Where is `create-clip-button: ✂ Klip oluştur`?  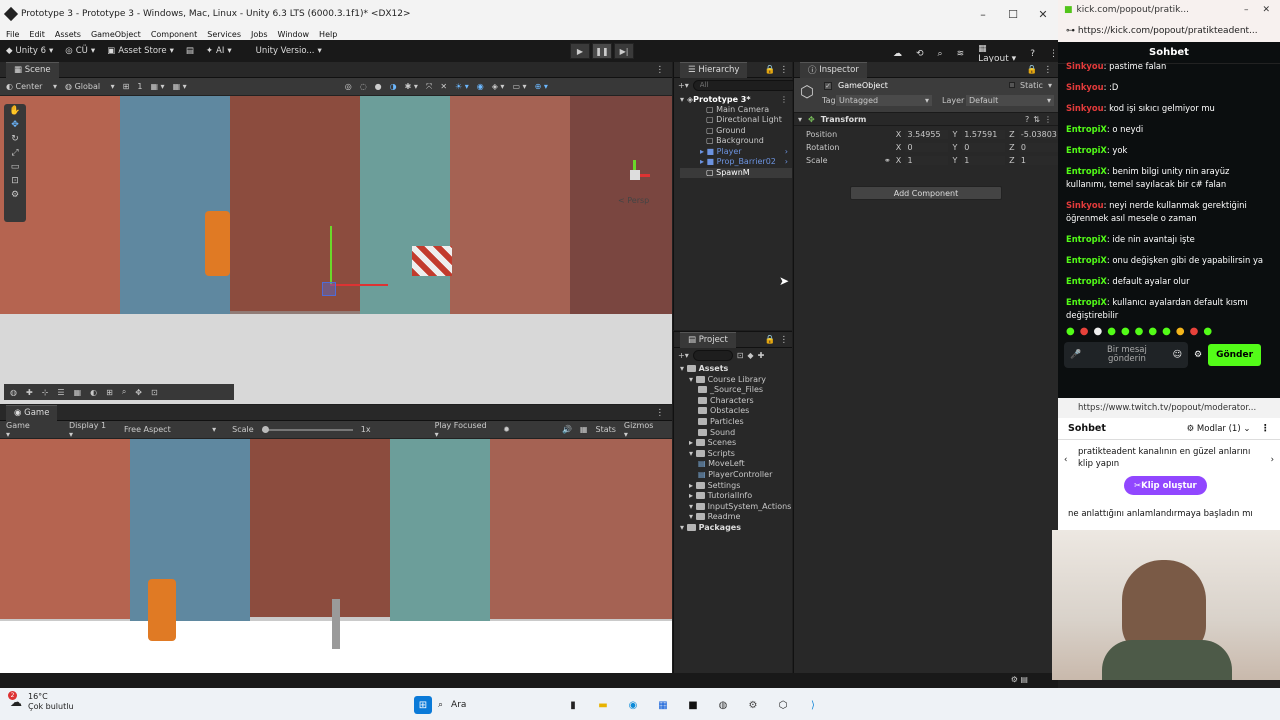 create-clip-button: ✂ Klip oluştur is located at coordinates (1165, 485).